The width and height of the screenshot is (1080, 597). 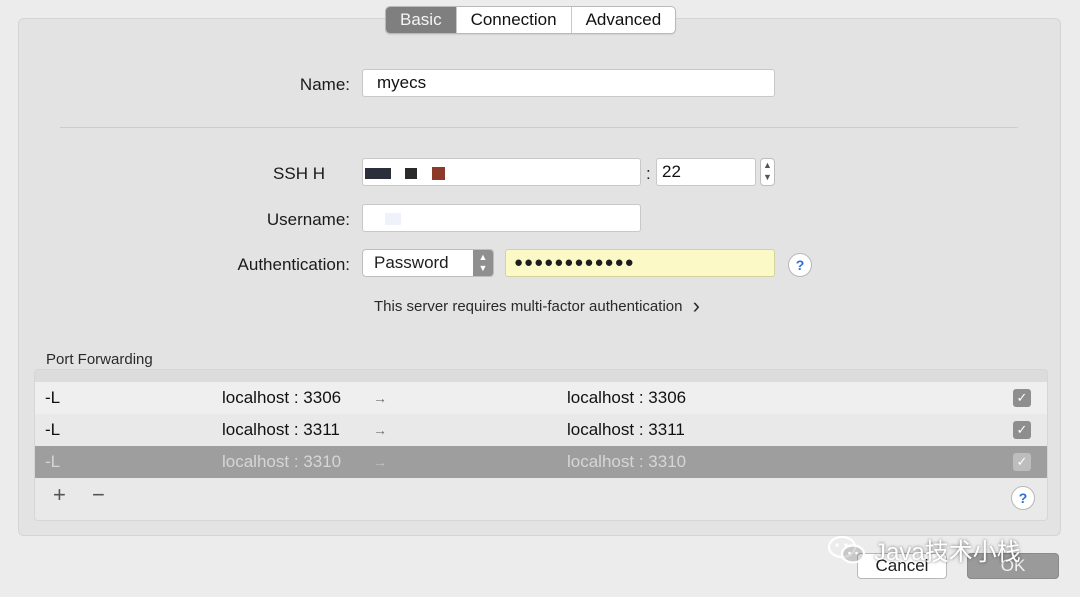 What do you see at coordinates (411, 262) in the screenshot?
I see `authentication-method-value: Password` at bounding box center [411, 262].